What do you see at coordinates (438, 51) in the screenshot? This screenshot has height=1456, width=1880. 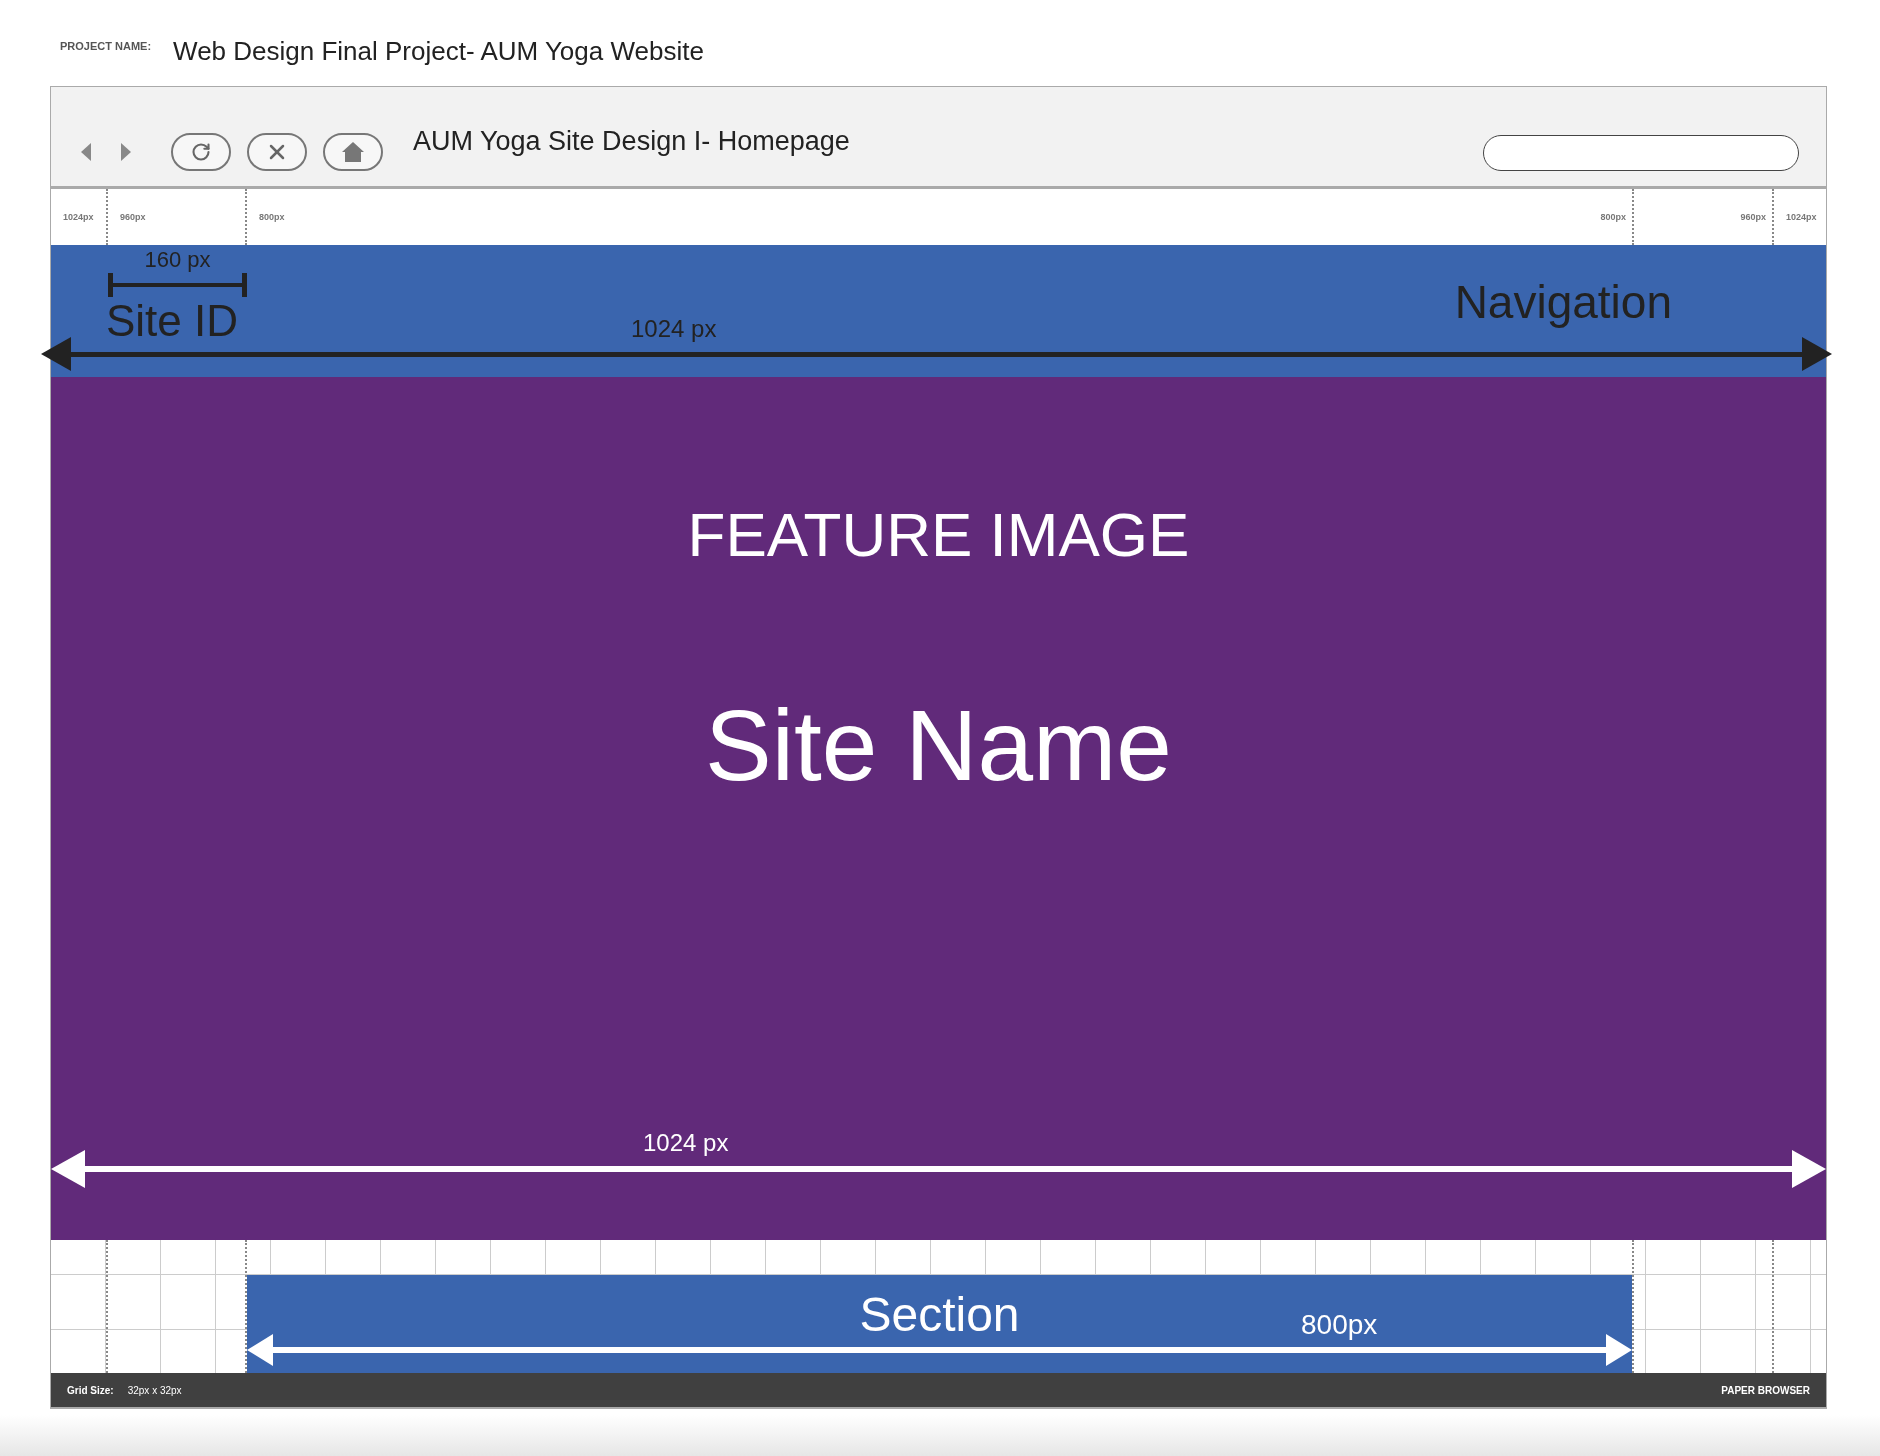 I see `project-name: Web Design Final Project- AUM Yoga Website` at bounding box center [438, 51].